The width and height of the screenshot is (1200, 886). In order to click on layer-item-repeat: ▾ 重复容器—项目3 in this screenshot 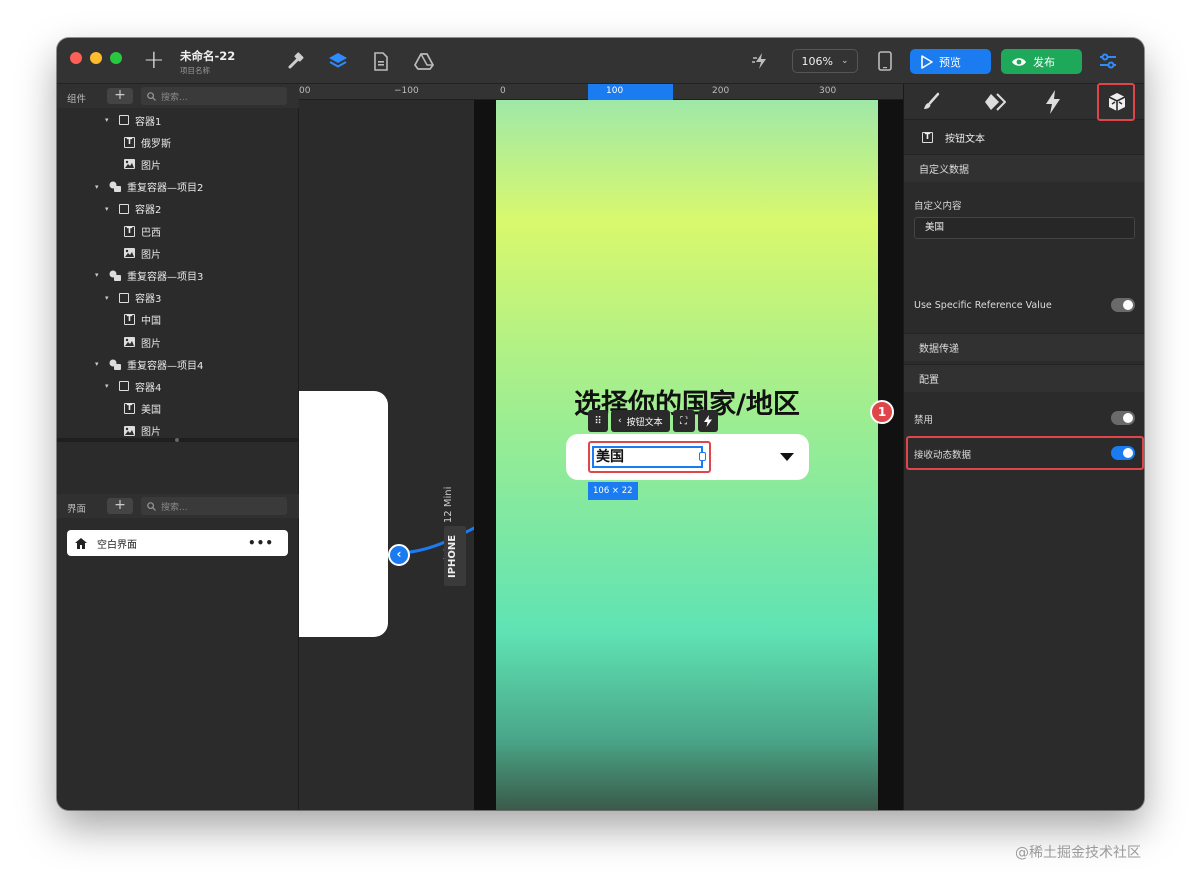, I will do `click(149, 275)`.